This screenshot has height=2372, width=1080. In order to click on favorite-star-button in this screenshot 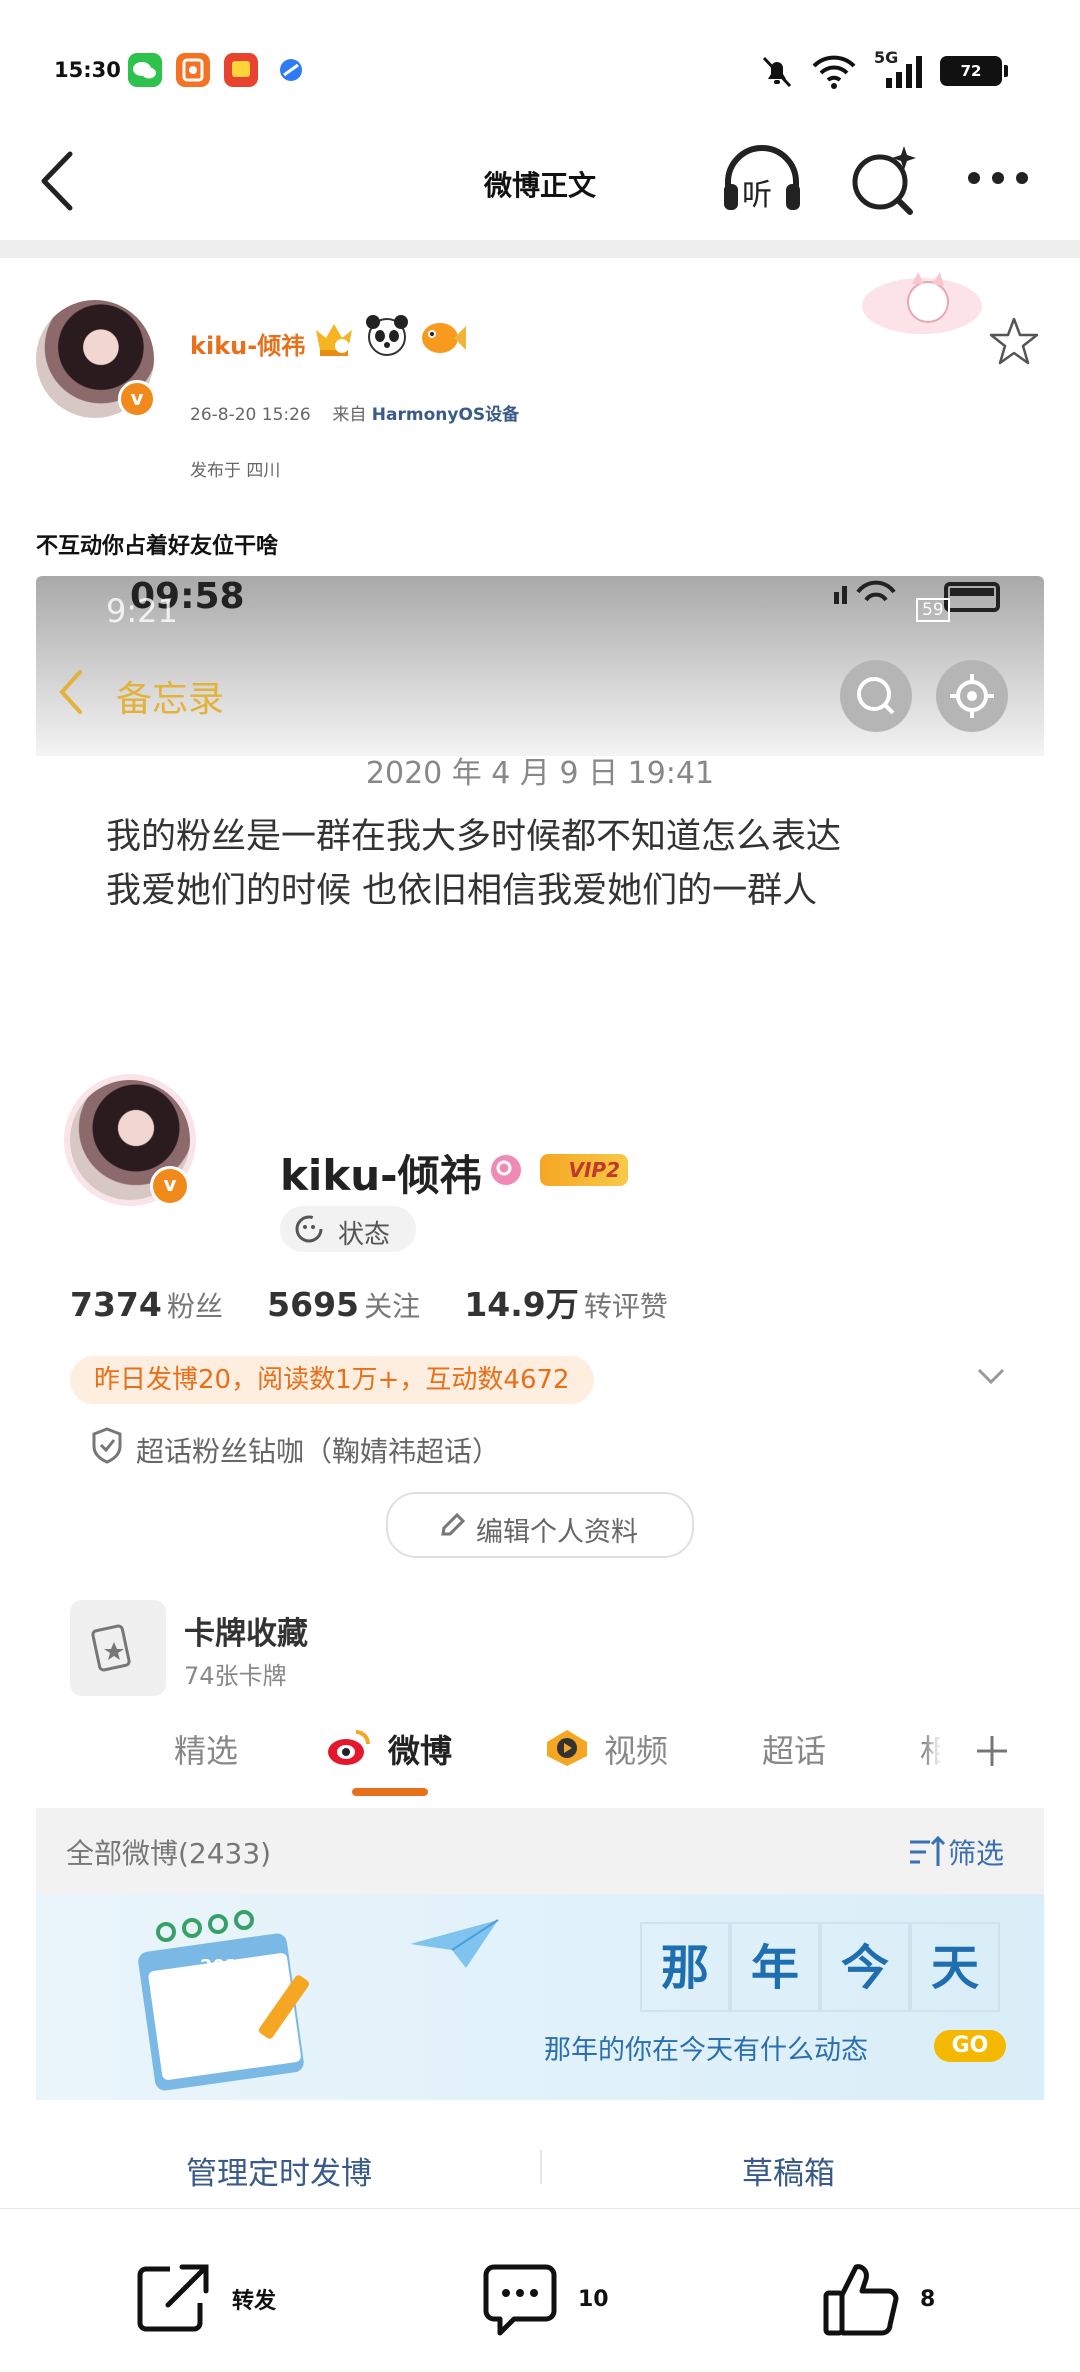, I will do `click(1014, 343)`.